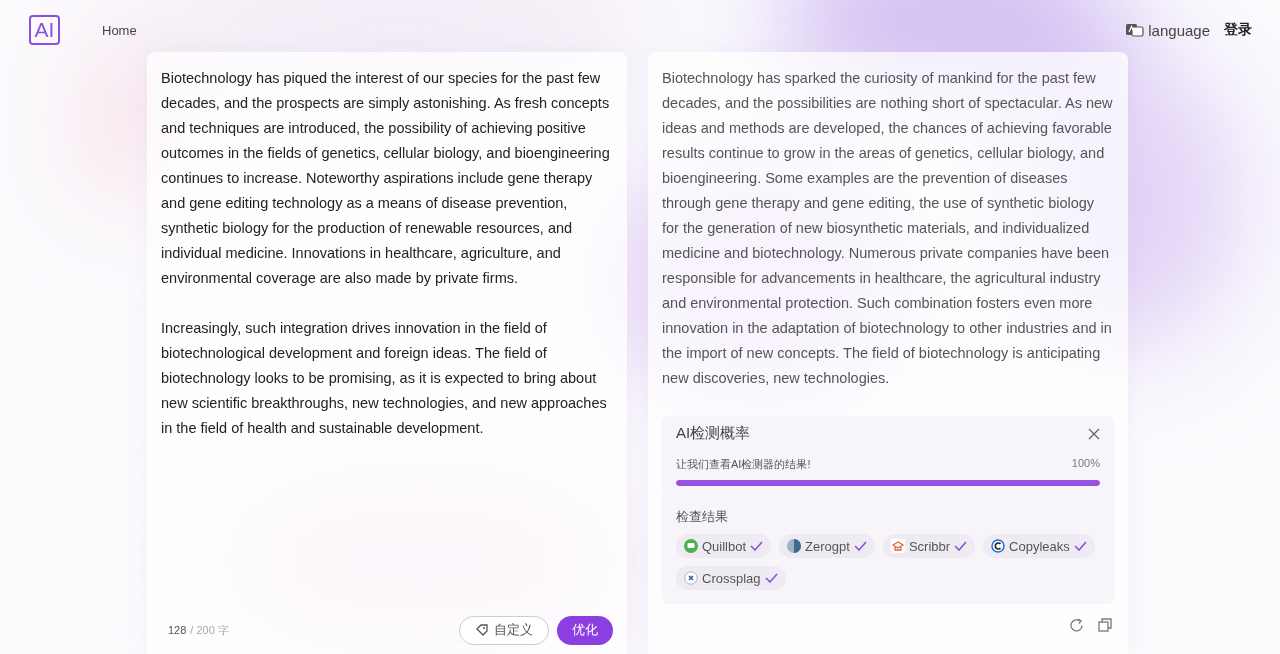  Describe the element at coordinates (731, 578) in the screenshot. I see `detector-name: Crossplag` at that location.